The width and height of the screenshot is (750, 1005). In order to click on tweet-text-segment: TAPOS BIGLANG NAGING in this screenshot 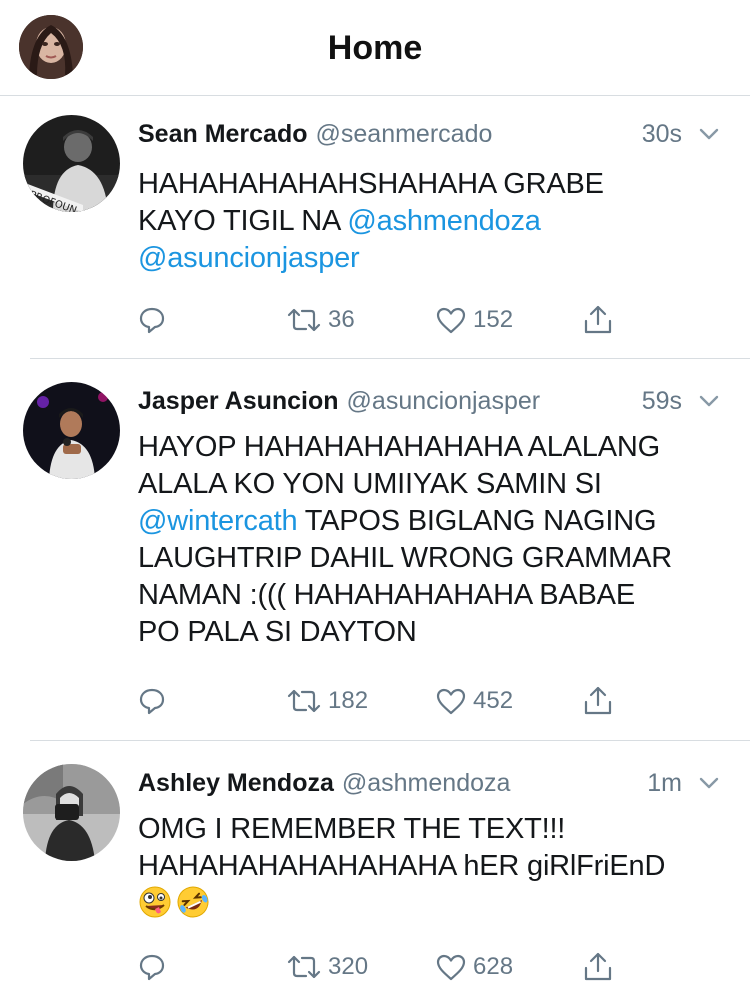, I will do `click(477, 521)`.